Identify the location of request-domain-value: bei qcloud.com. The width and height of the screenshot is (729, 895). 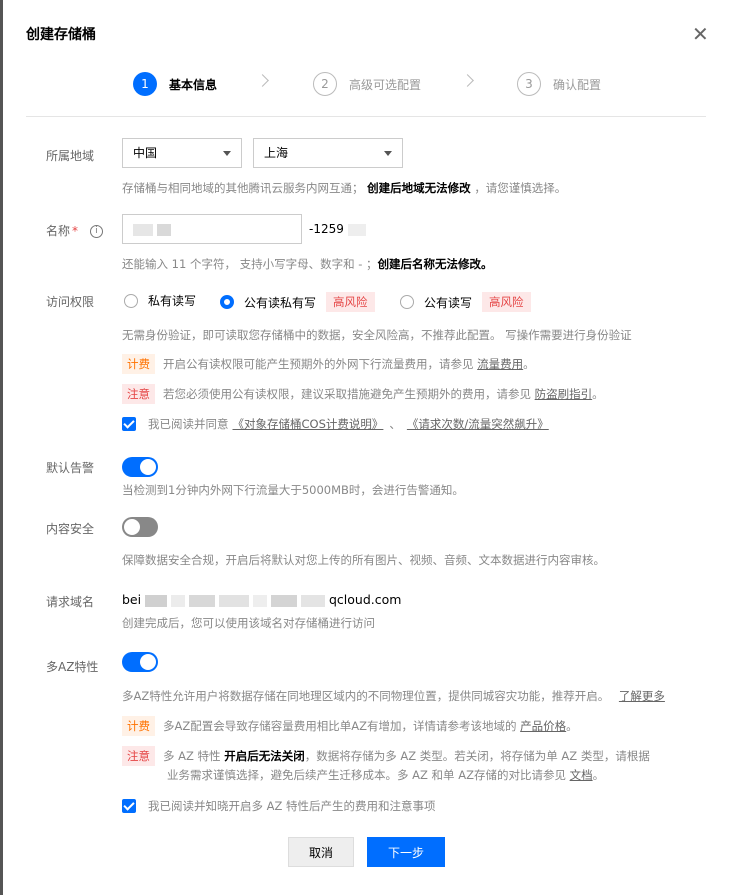
(261, 599).